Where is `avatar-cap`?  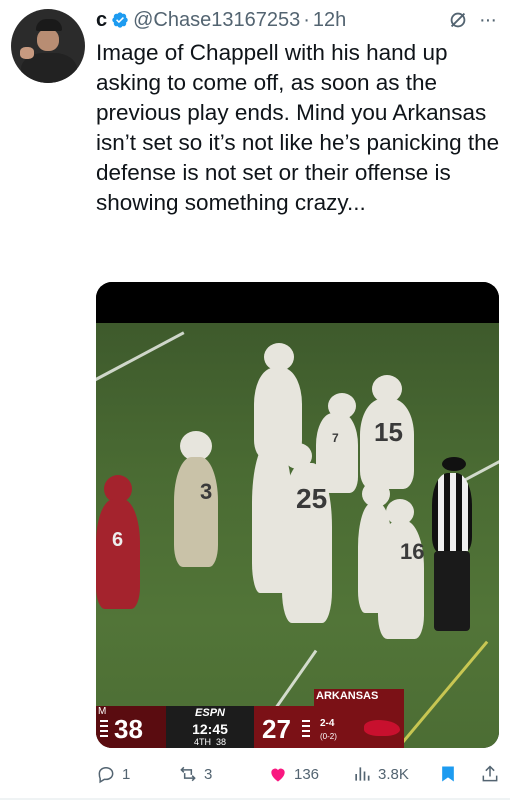 avatar-cap is located at coordinates (49, 25).